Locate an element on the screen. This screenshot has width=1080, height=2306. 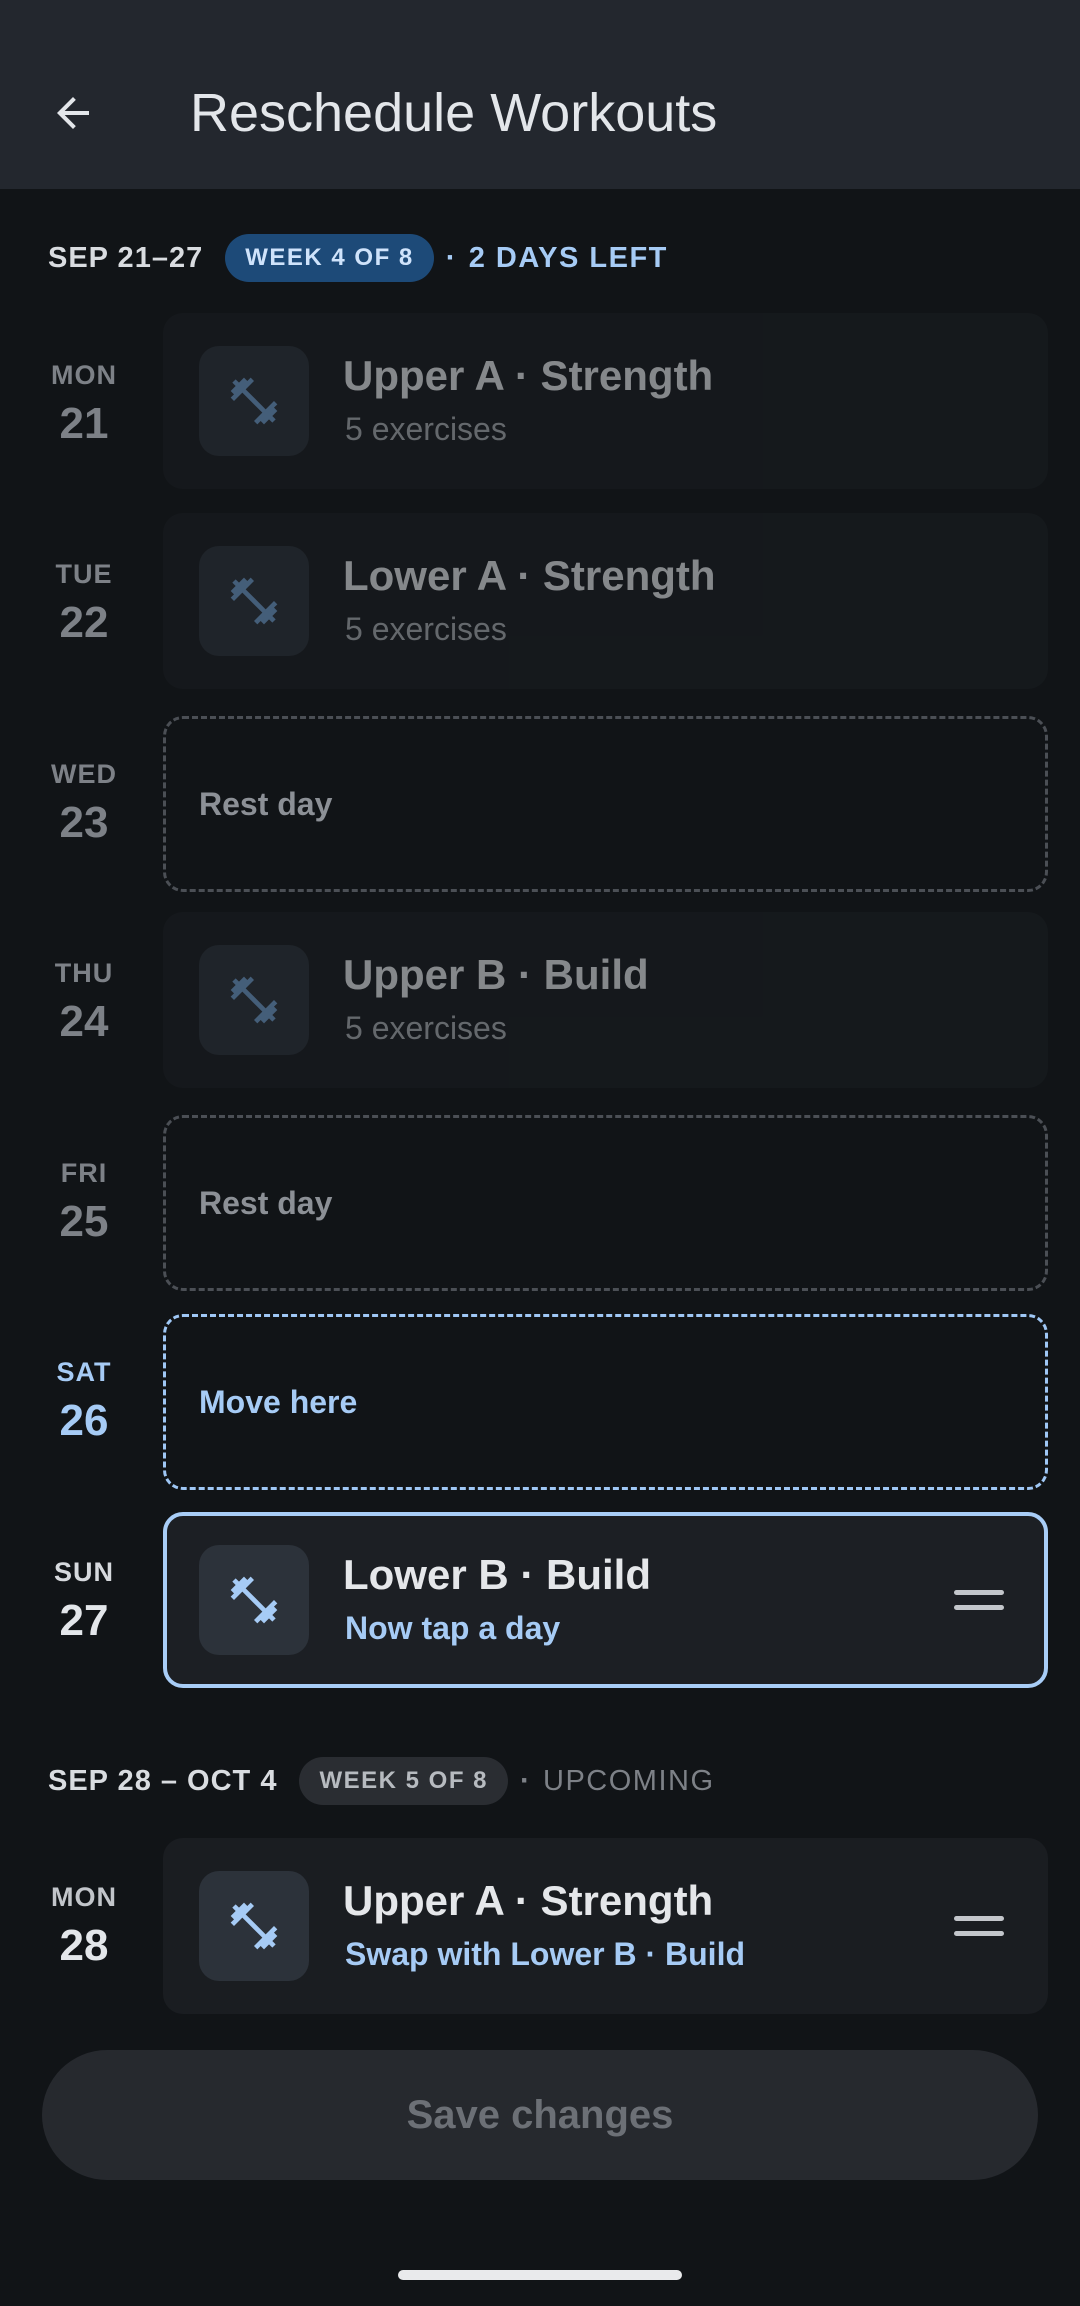
day-number: 22 is located at coordinates (84, 622).